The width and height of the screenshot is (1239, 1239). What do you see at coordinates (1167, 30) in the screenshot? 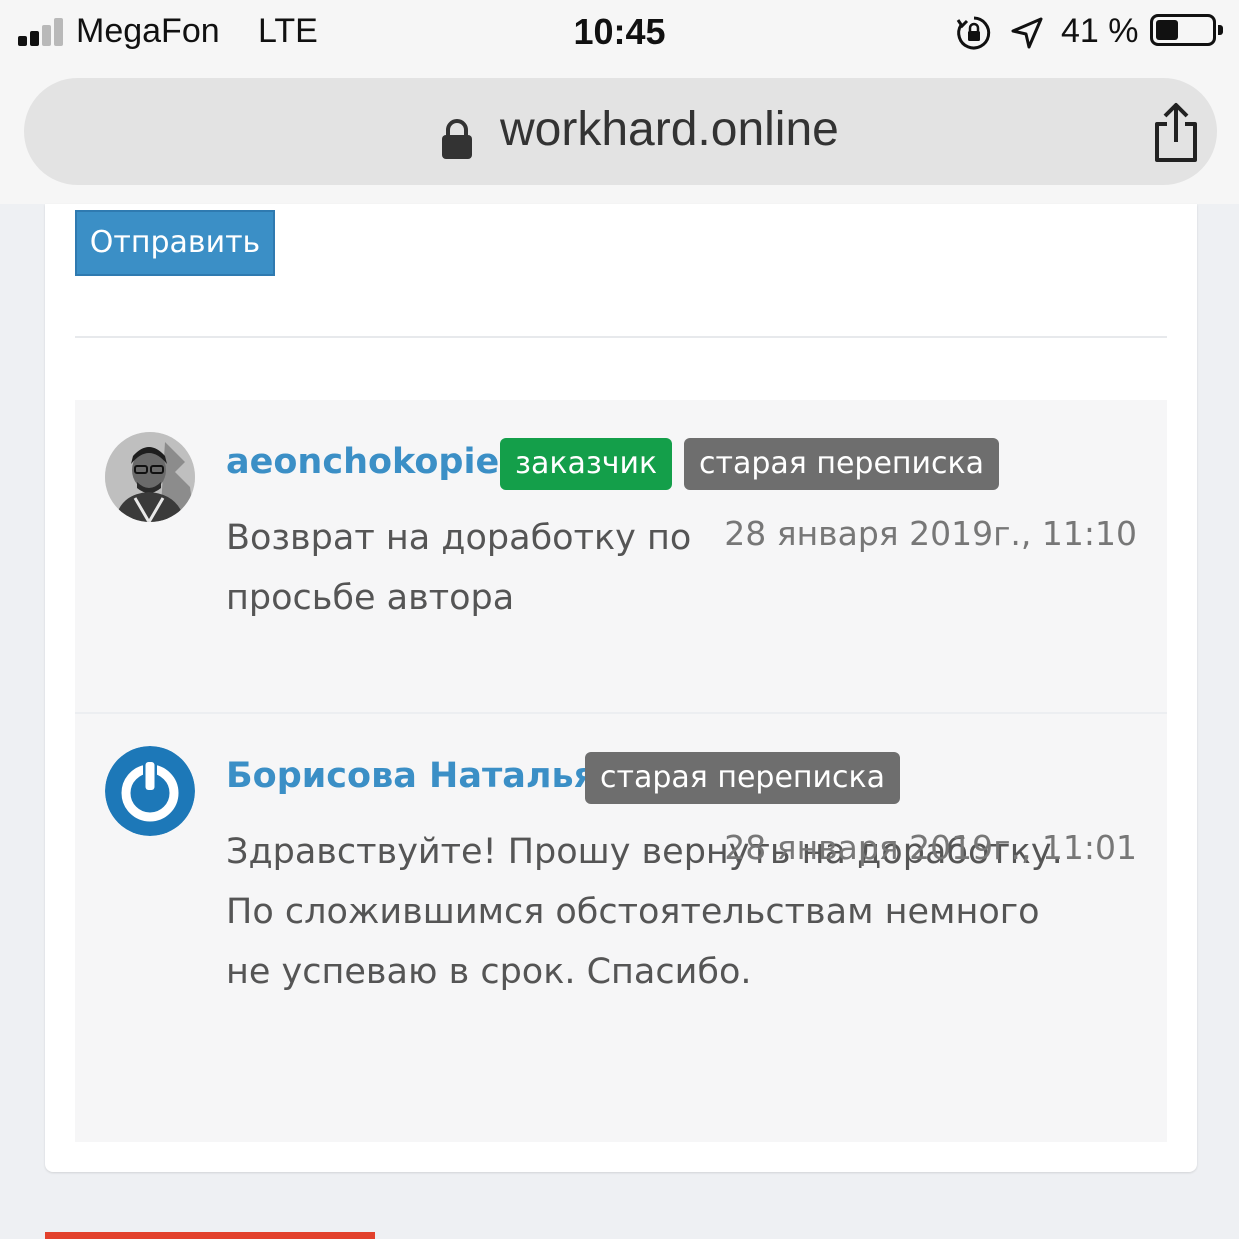
I see `battery-level` at bounding box center [1167, 30].